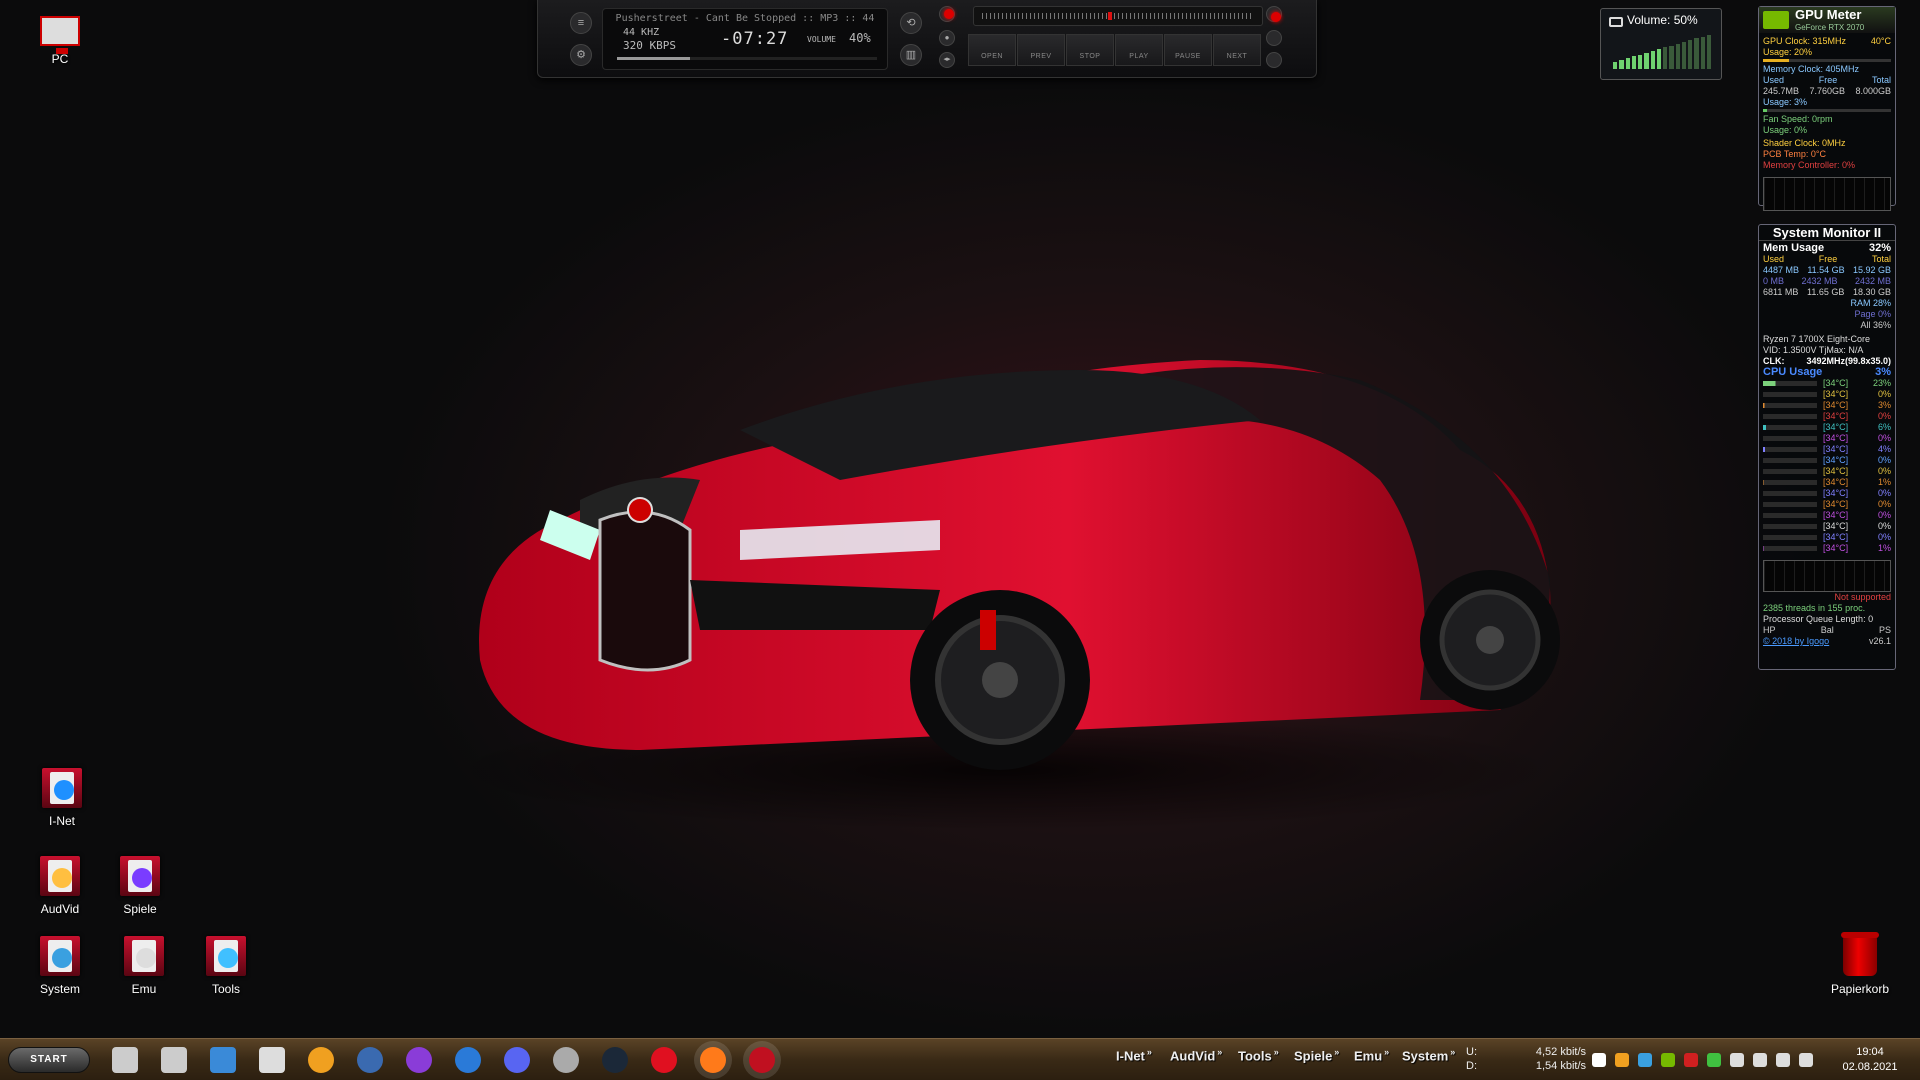 The image size is (1920, 1080). I want to click on toolbar-folder-emu: Emu», so click(1371, 1055).